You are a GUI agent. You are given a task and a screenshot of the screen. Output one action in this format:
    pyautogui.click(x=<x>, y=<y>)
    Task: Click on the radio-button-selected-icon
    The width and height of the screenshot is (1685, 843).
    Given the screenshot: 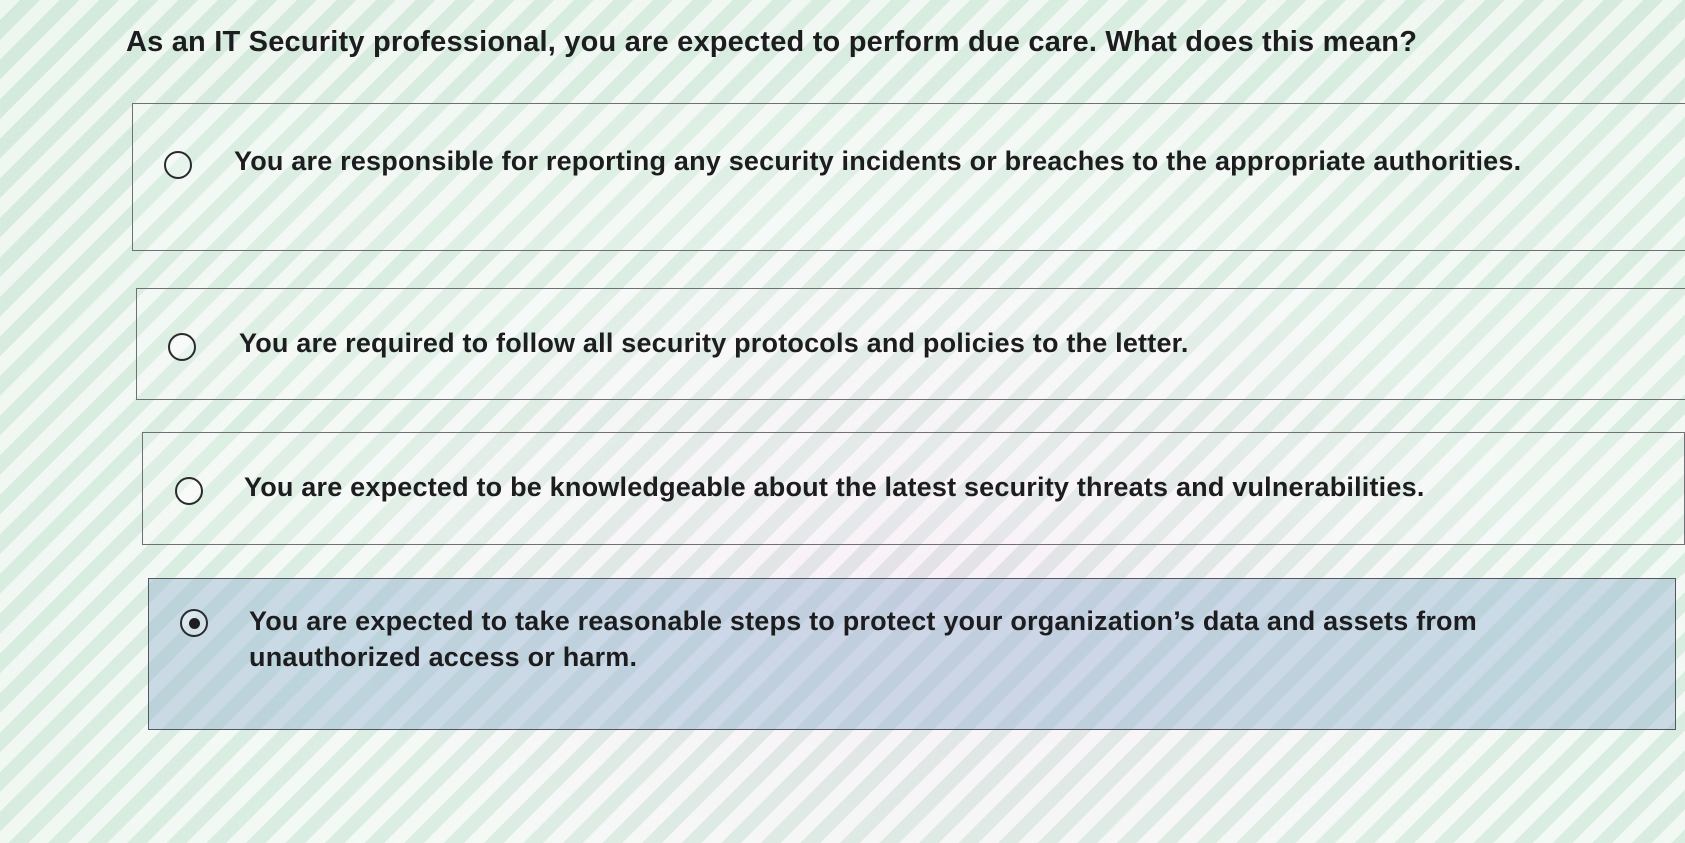 What is the action you would take?
    pyautogui.click(x=194, y=623)
    